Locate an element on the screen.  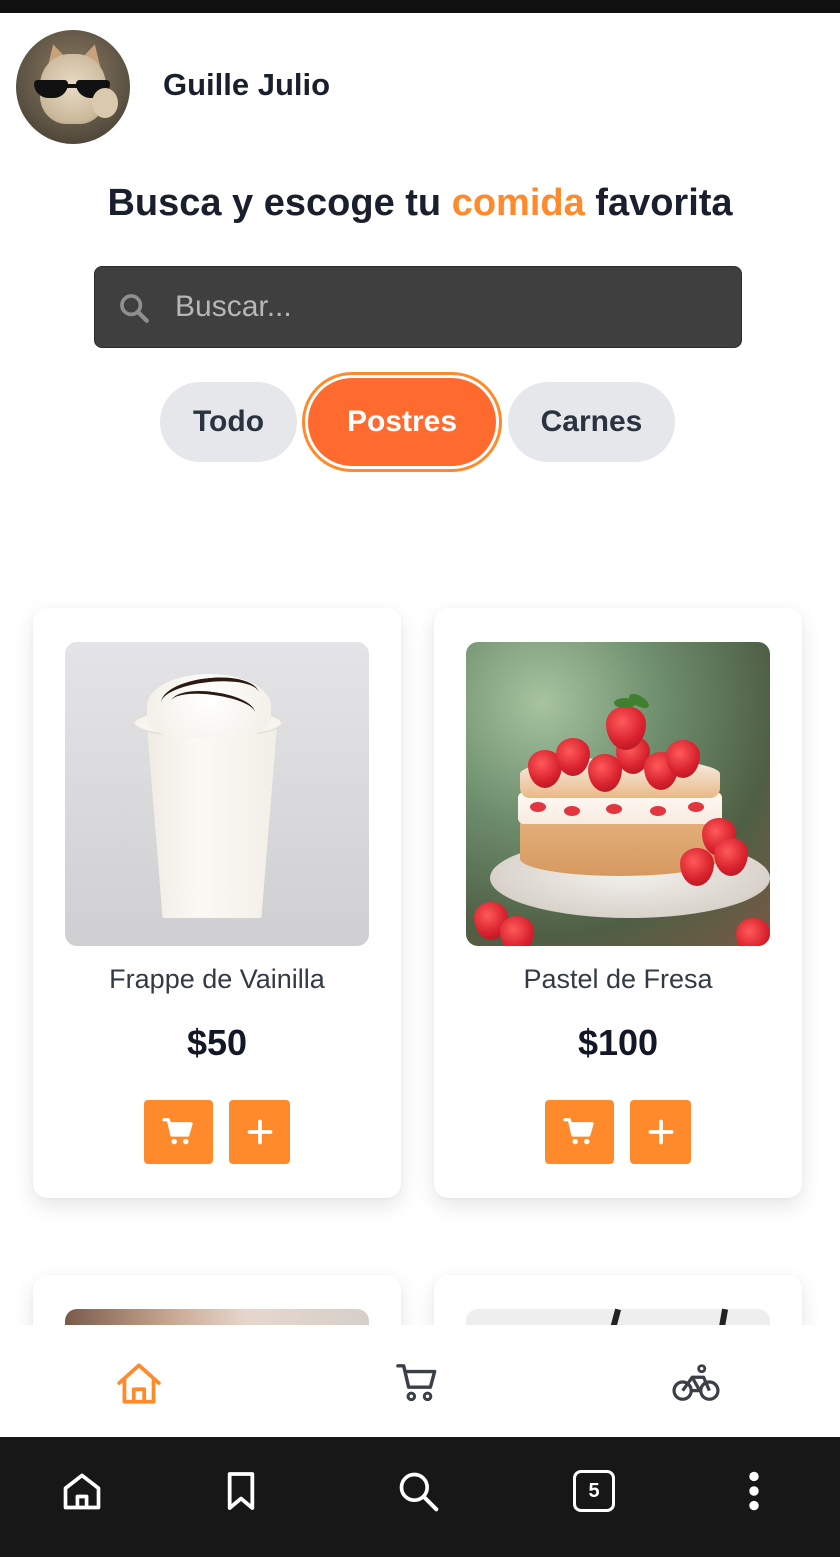
app-bottom-nav is located at coordinates (420, 1381).